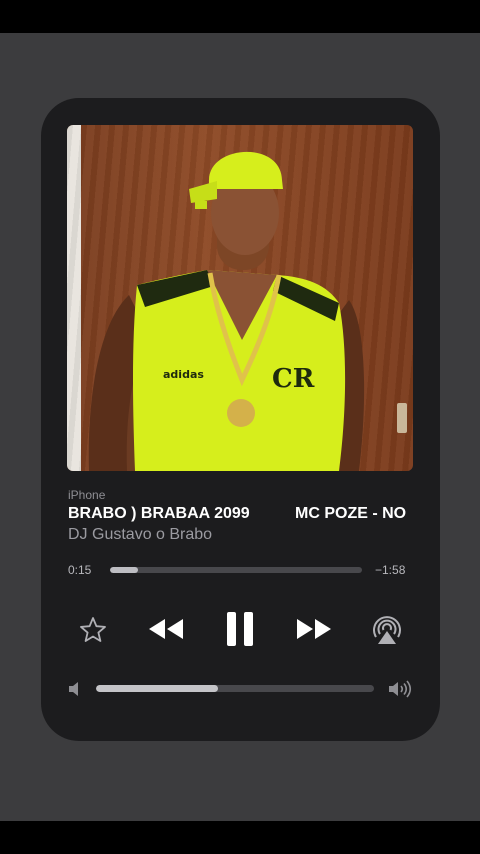  I want to click on rewind-icon, so click(166, 629).